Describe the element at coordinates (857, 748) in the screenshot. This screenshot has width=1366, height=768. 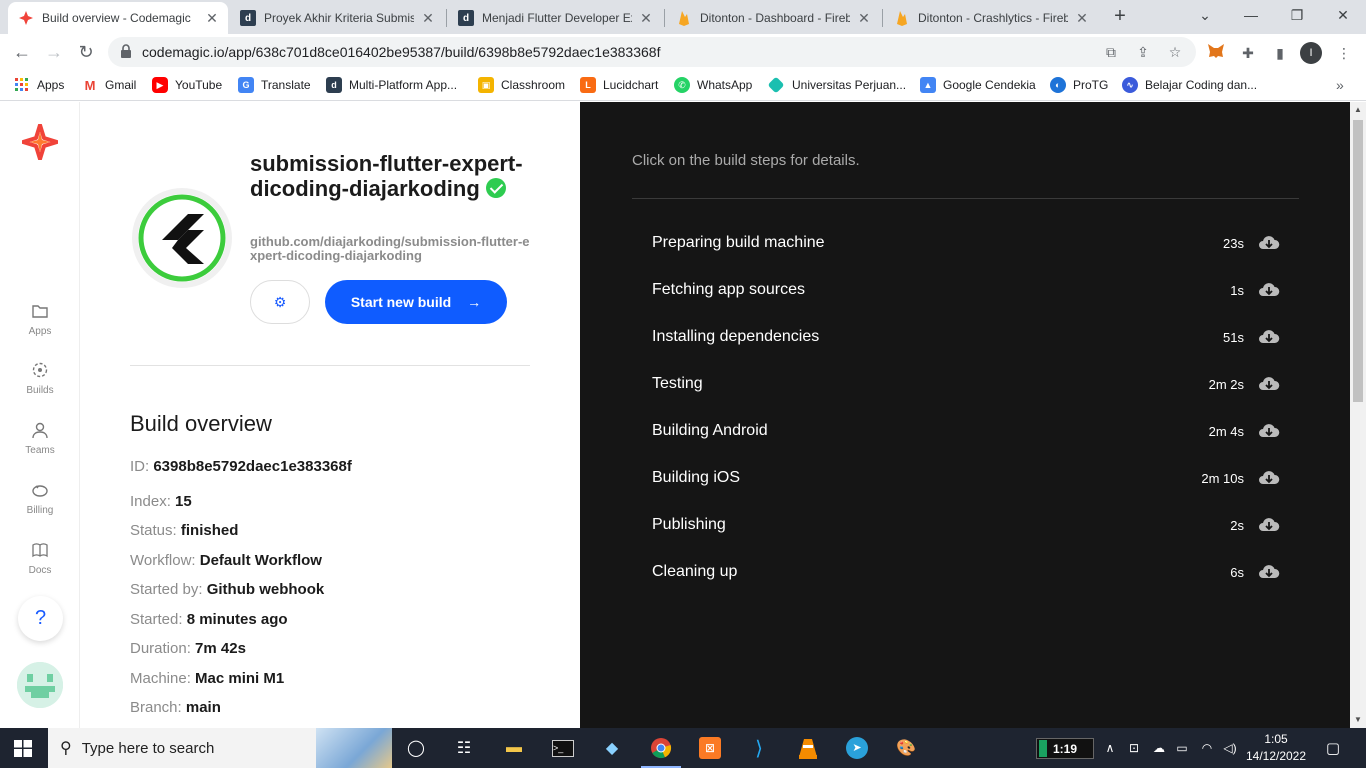
I see `telegram-icon: ➤` at that location.